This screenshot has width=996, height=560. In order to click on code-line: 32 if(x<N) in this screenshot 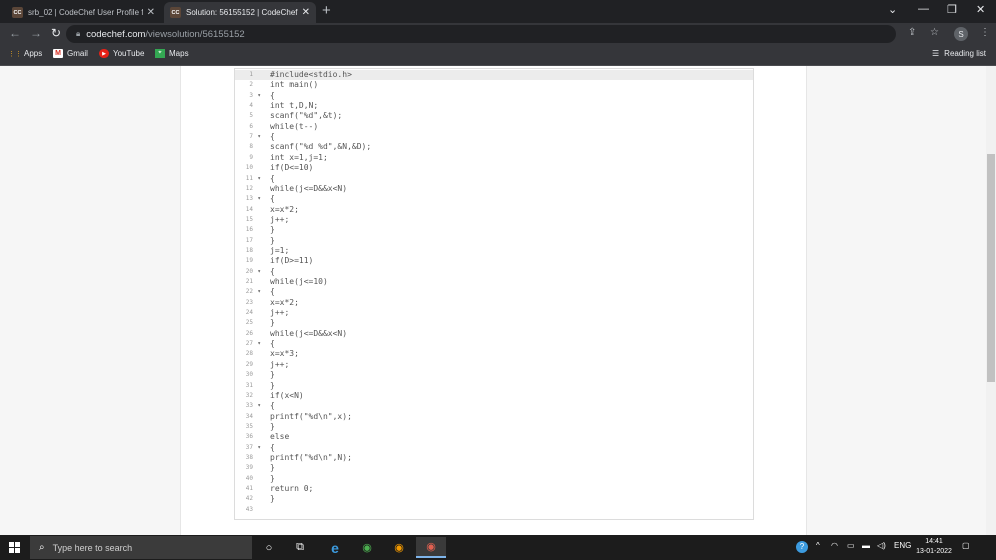, I will do `click(494, 396)`.